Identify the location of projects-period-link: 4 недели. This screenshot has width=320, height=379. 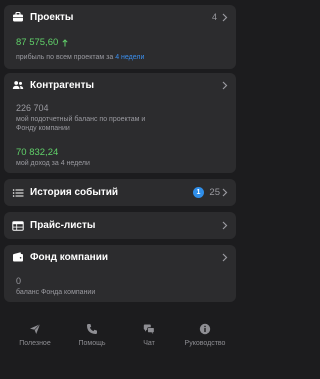
(129, 57).